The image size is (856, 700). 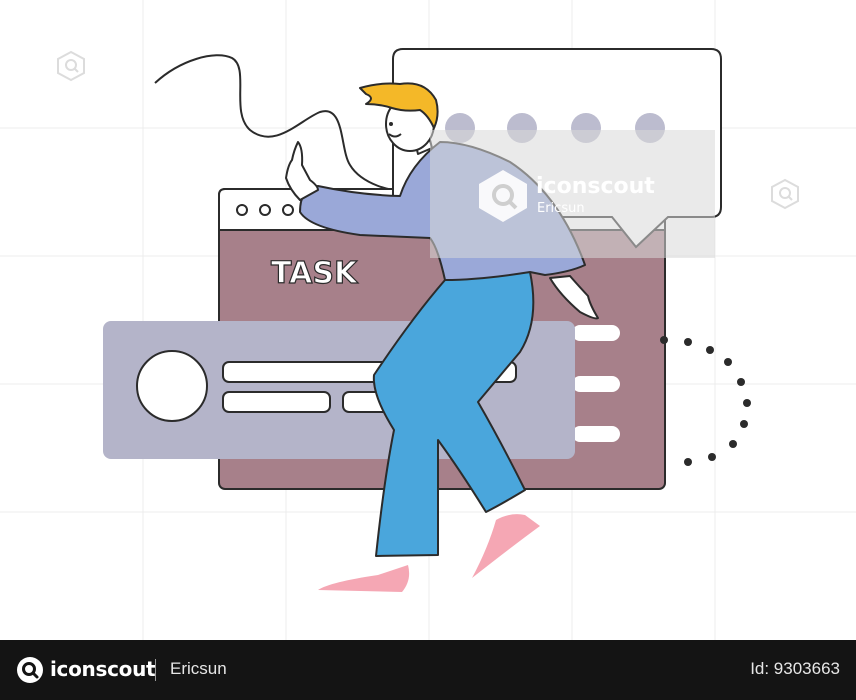 What do you see at coordinates (155, 670) in the screenshot?
I see `footer-divider` at bounding box center [155, 670].